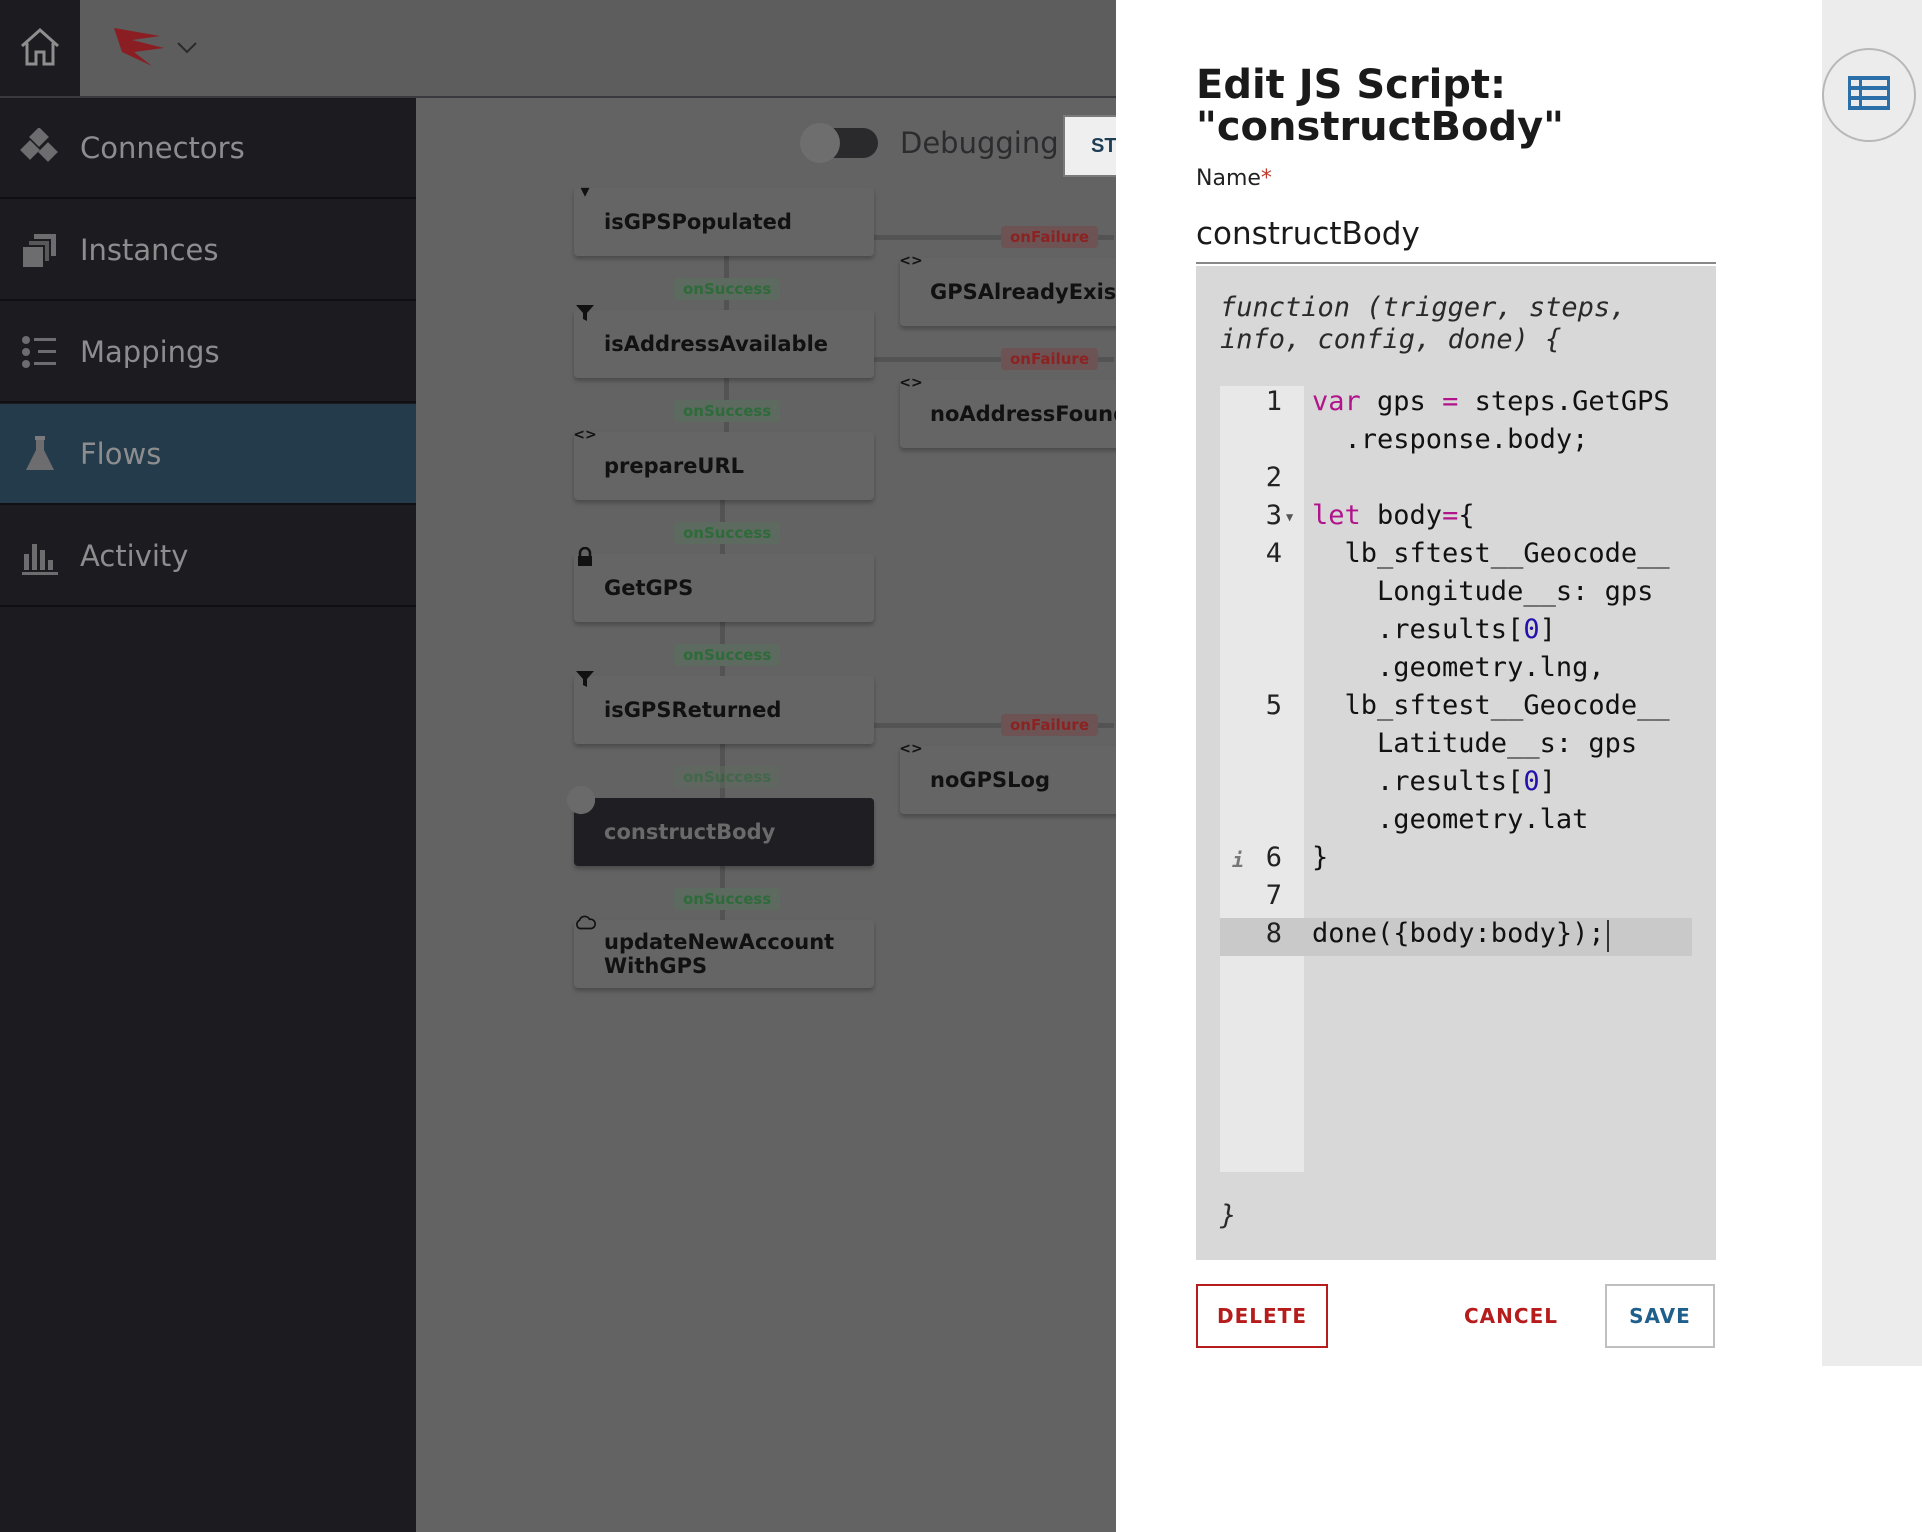  I want to click on cancel-button: CANCEL, so click(1511, 1316).